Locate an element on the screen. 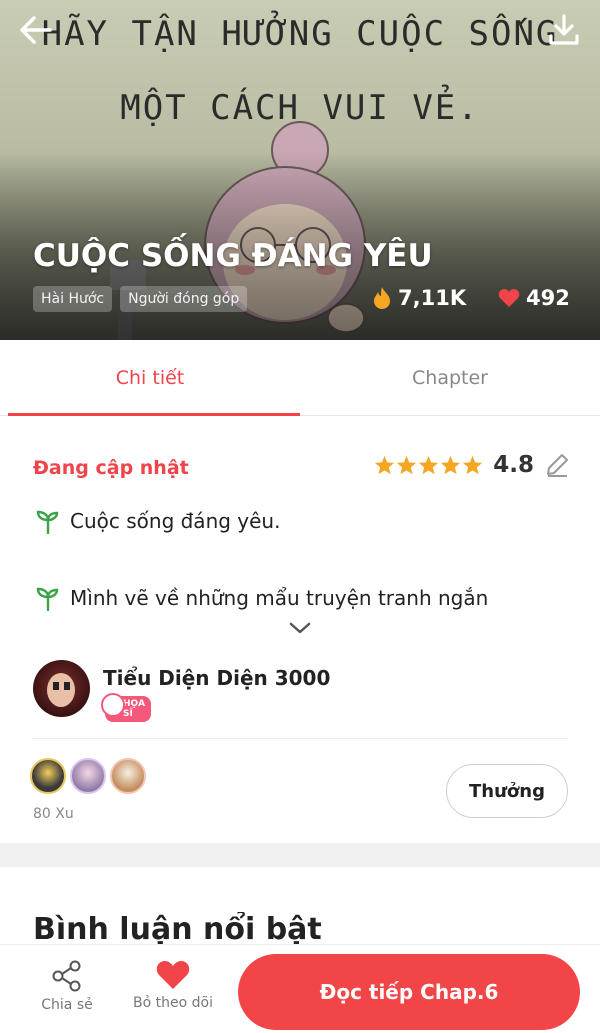  author-avatar-art is located at coordinates (61, 690).